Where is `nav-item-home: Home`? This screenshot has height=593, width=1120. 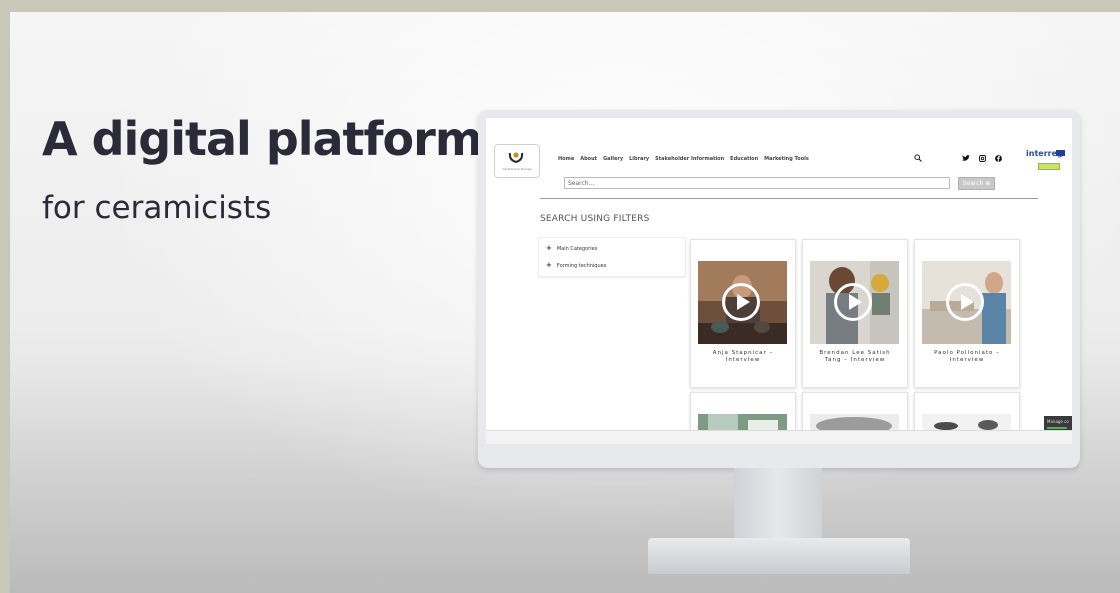
nav-item-home: Home is located at coordinates (566, 159).